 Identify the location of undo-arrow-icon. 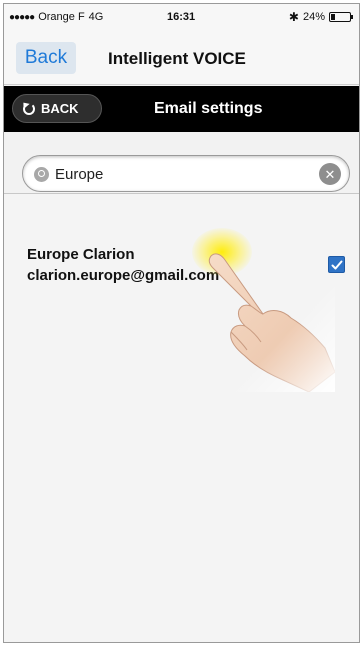
(29, 108).